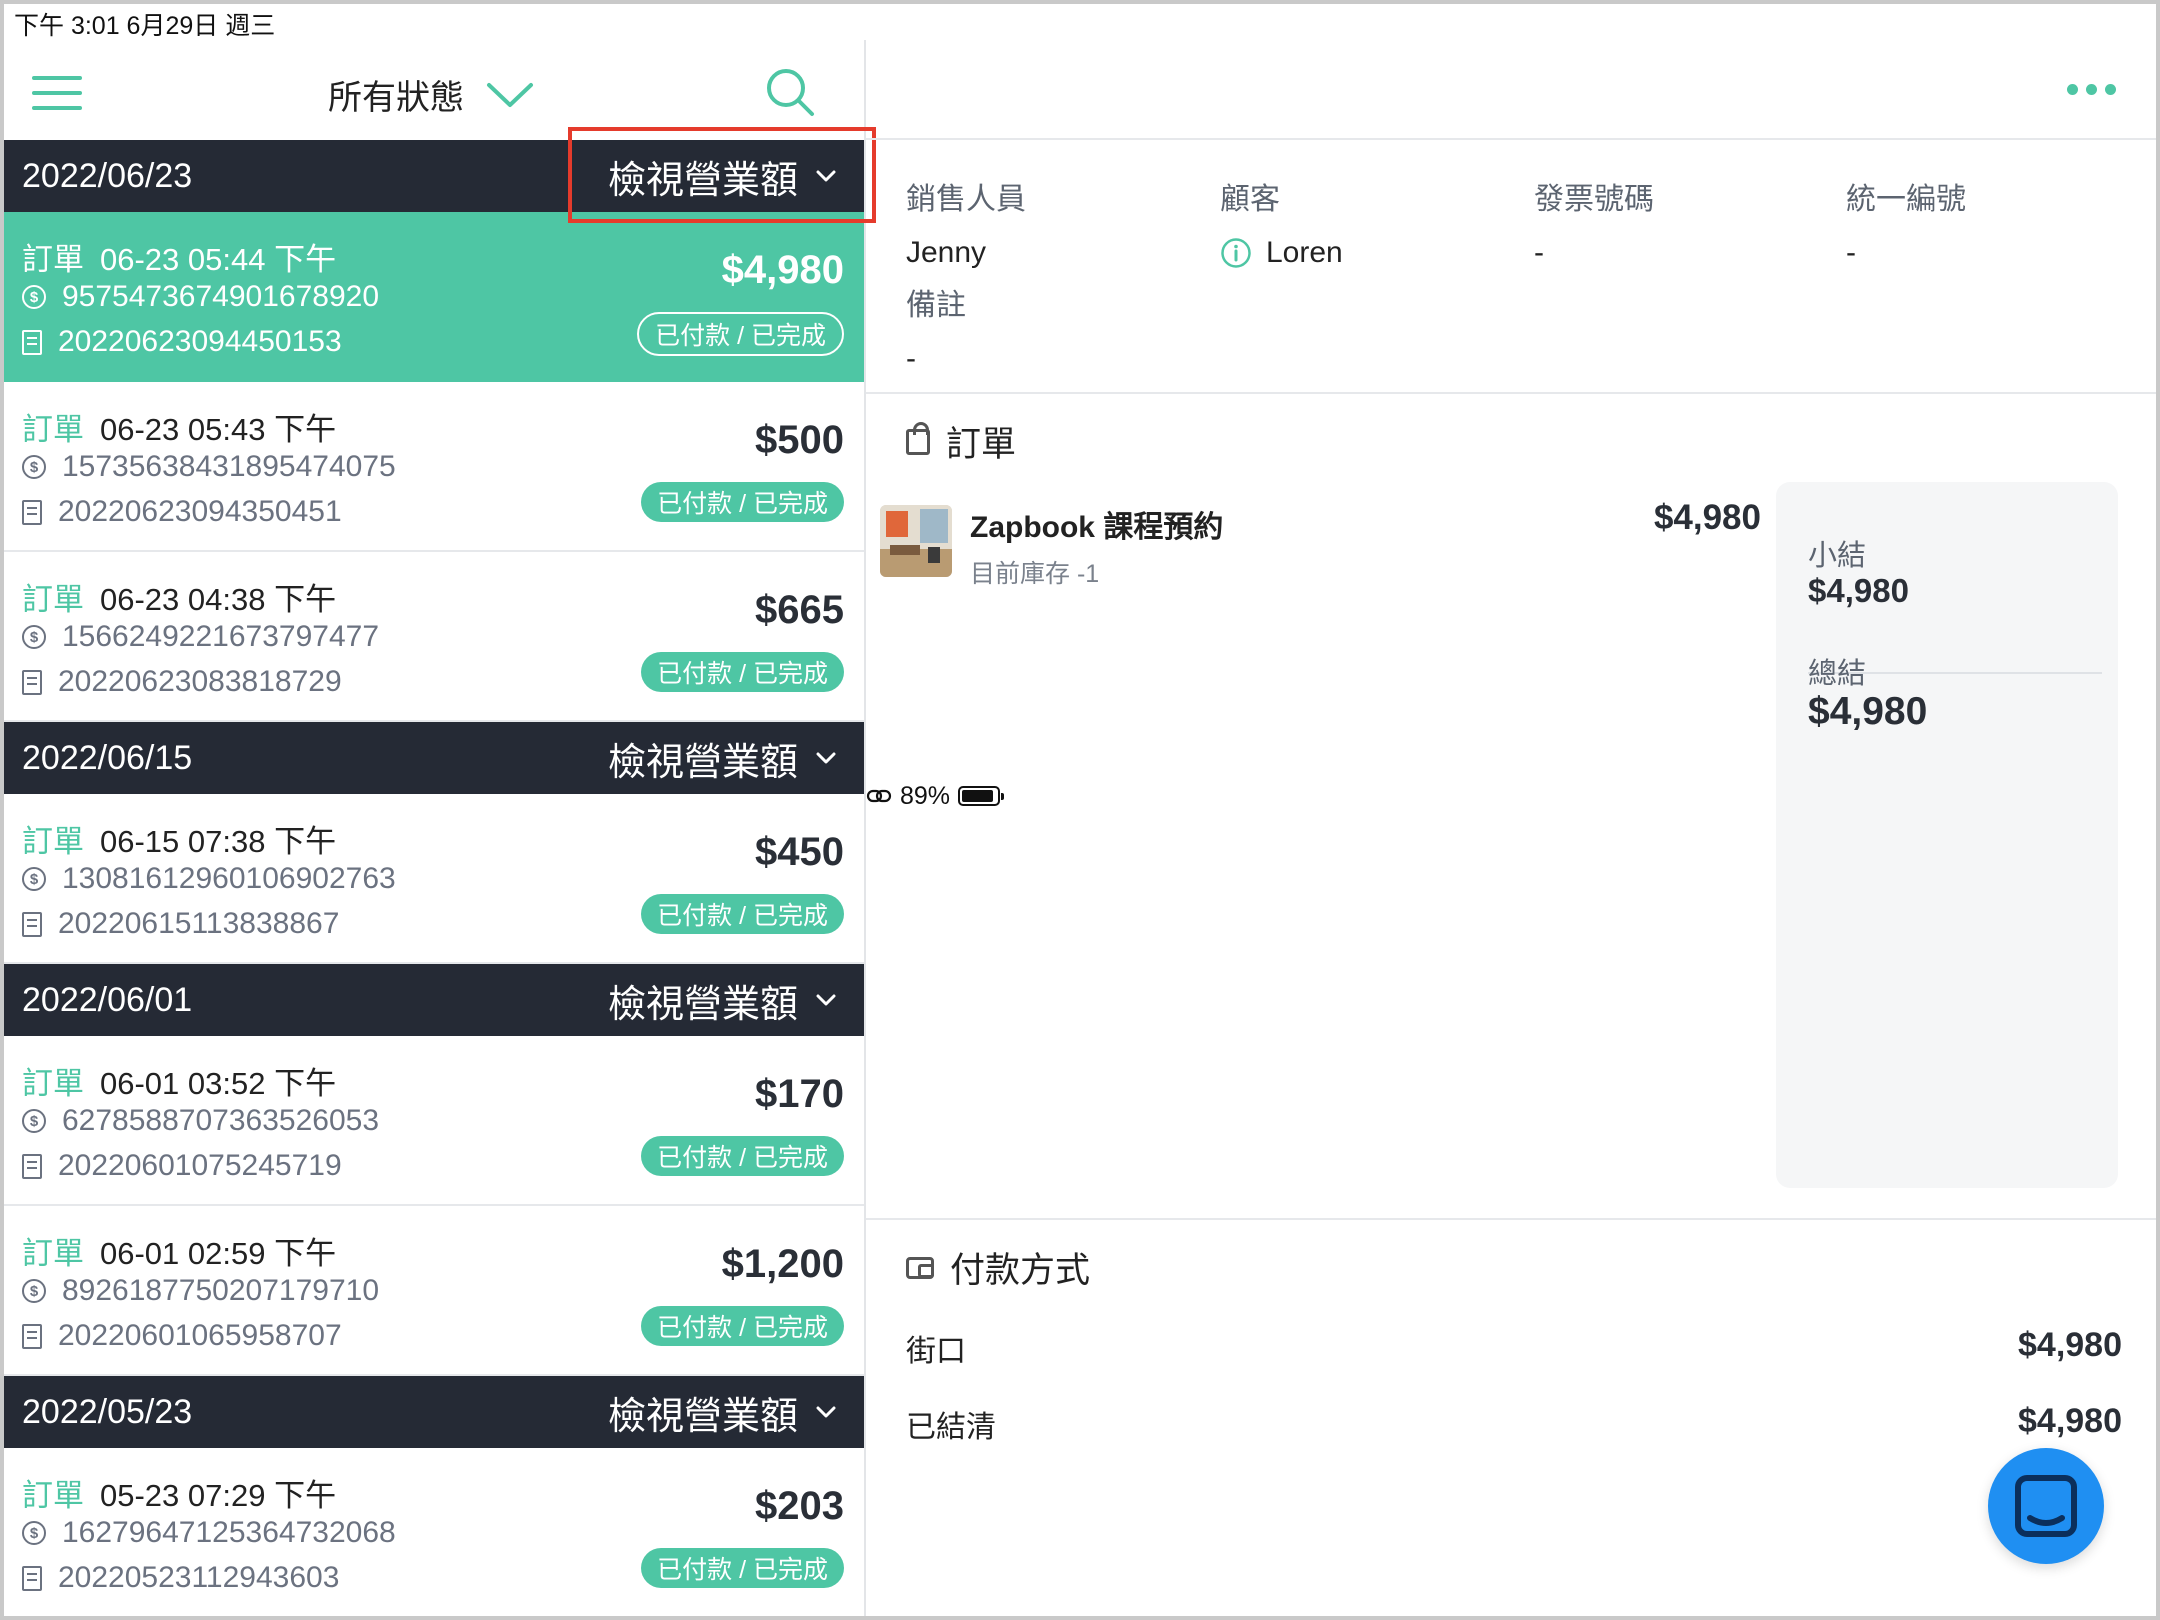 This screenshot has width=2160, height=1620. I want to click on note-field: 備註 -, so click(936, 328).